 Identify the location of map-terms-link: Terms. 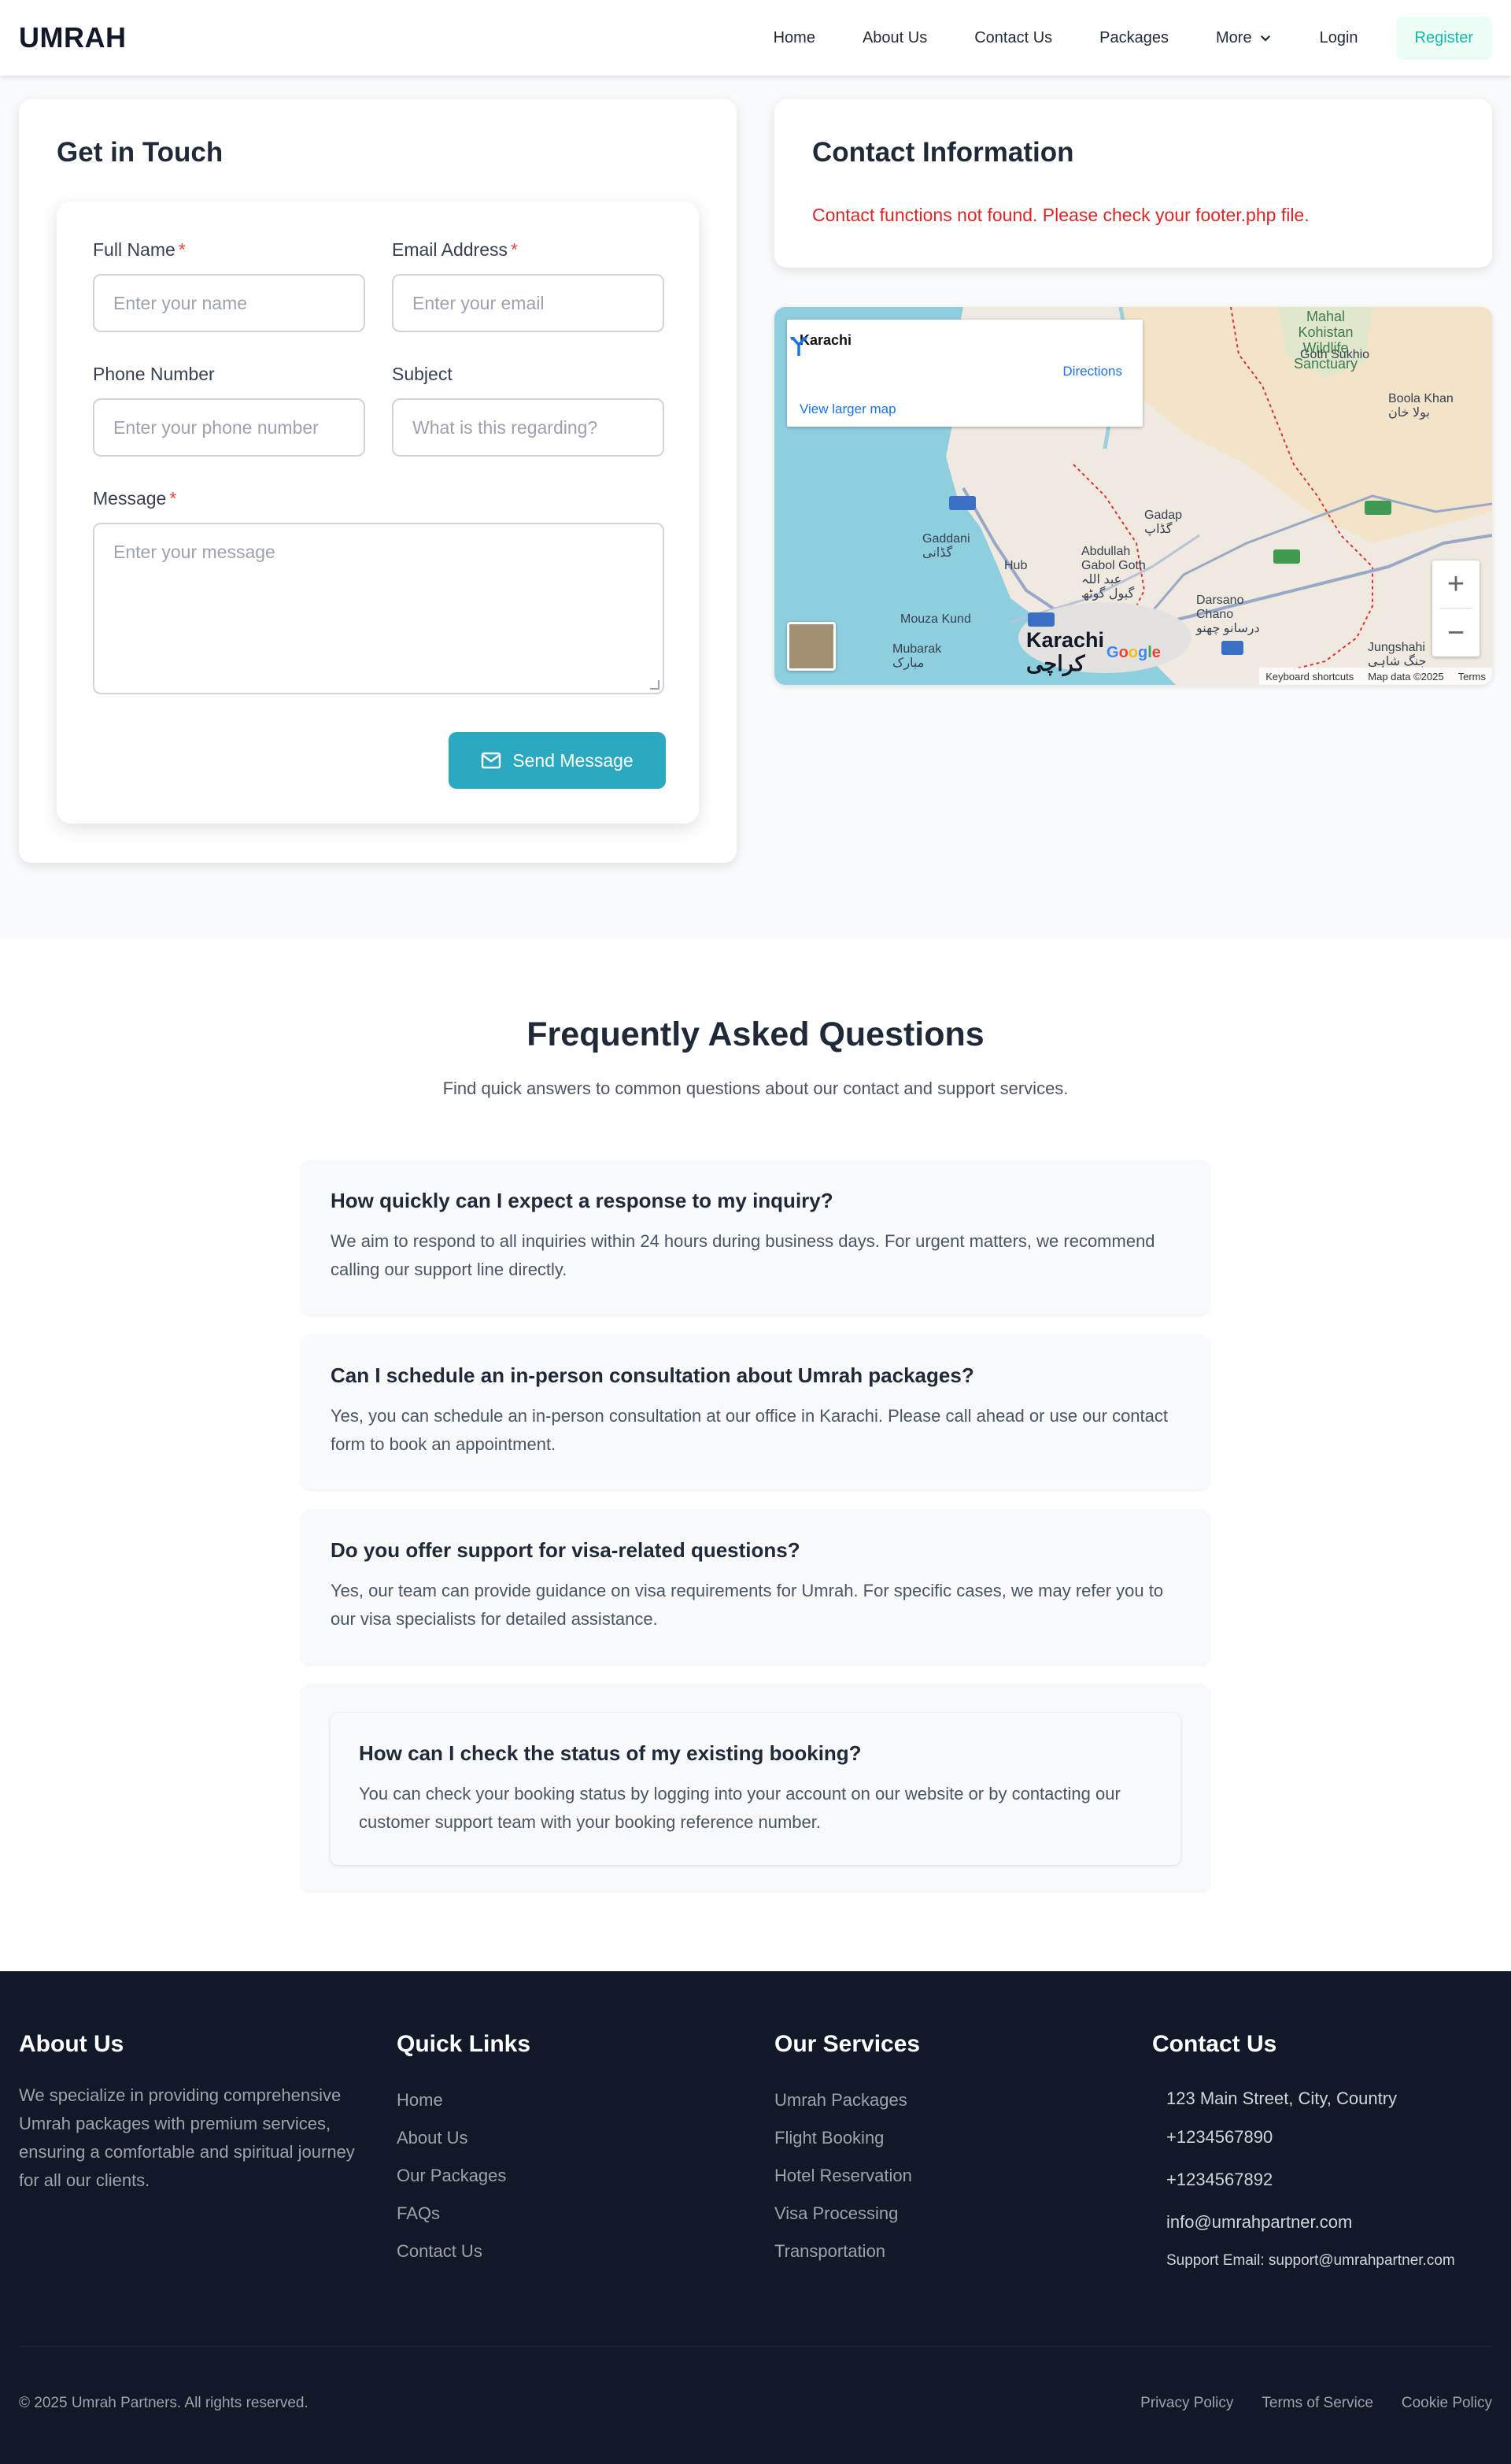
(1472, 677).